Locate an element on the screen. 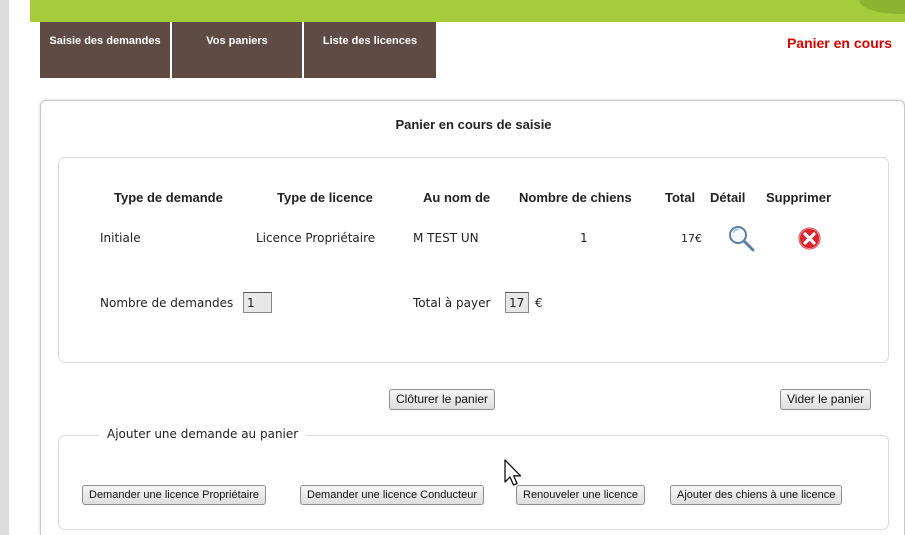  add-dogs-button: Ajouter des chiens à une licence is located at coordinates (756, 495).